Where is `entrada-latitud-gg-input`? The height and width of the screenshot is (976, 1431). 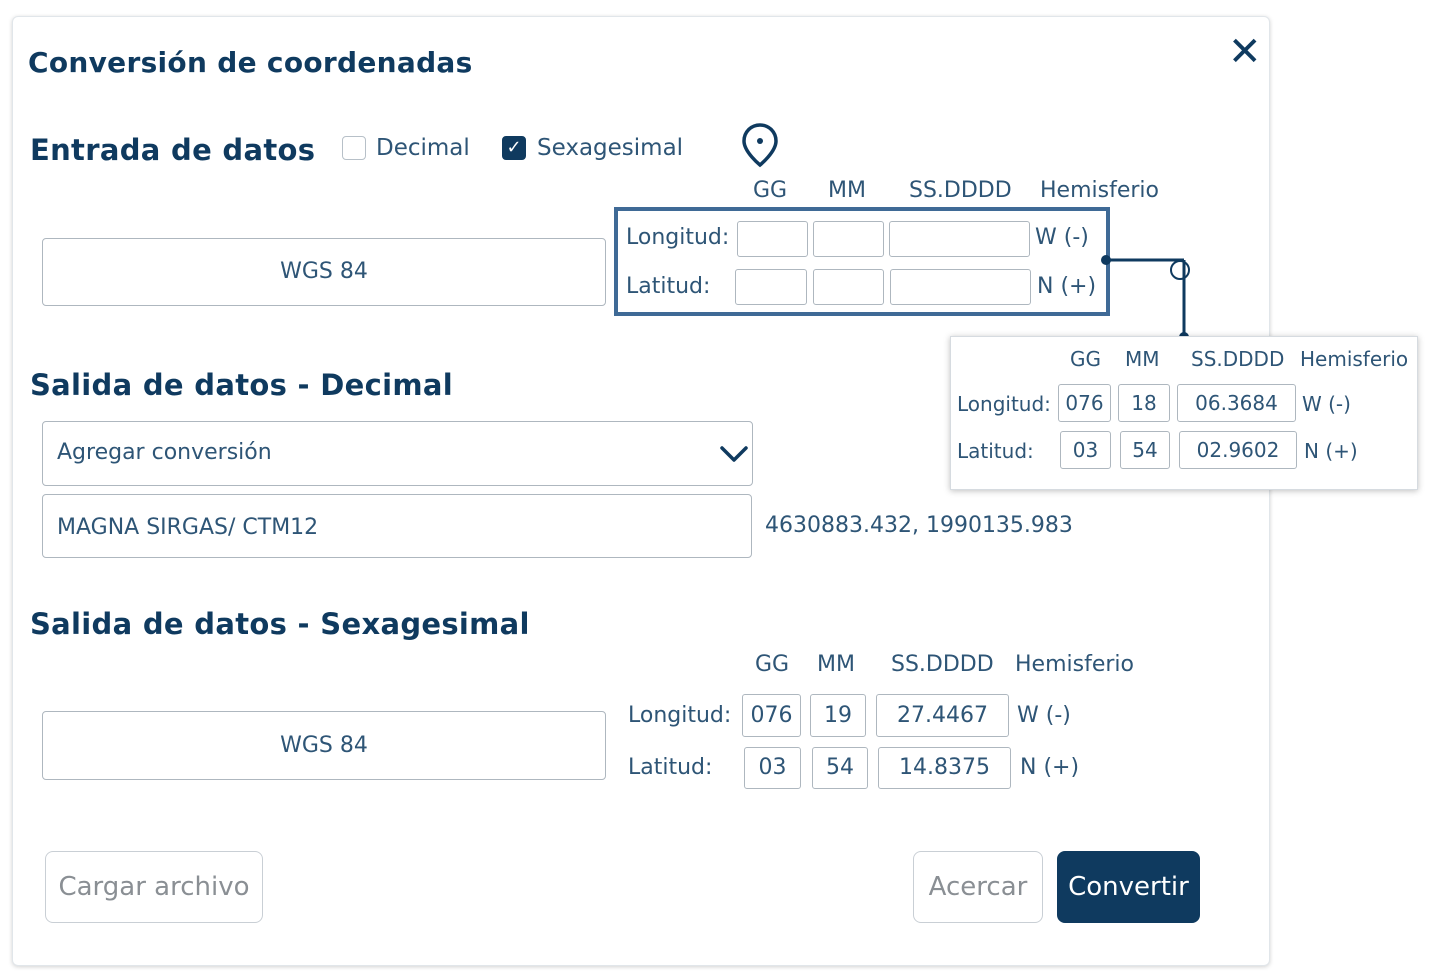 entrada-latitud-gg-input is located at coordinates (771, 287).